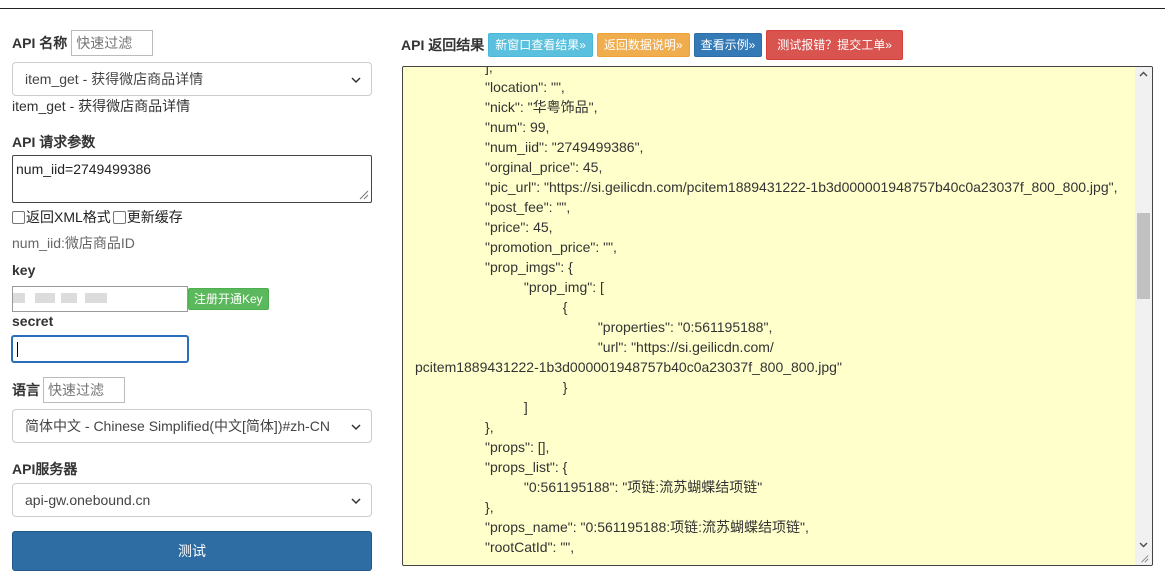 This screenshot has width=1165, height=588. Describe the element at coordinates (26, 390) in the screenshot. I see `language-label: 语言` at that location.